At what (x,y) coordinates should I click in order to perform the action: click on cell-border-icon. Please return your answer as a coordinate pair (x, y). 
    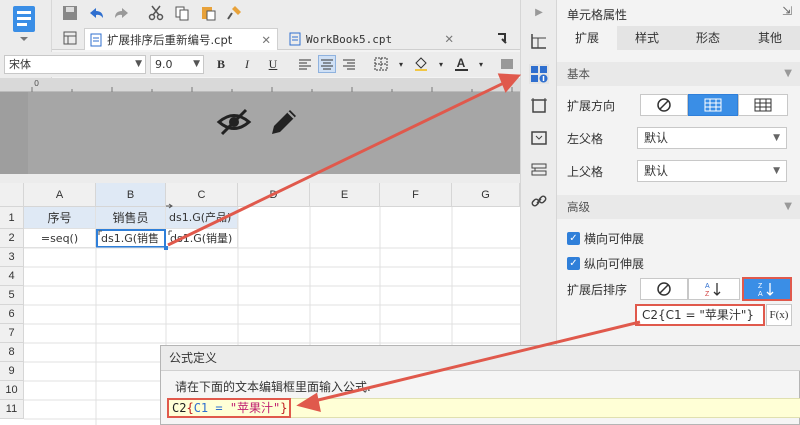
    Looking at the image, I should click on (539, 106).